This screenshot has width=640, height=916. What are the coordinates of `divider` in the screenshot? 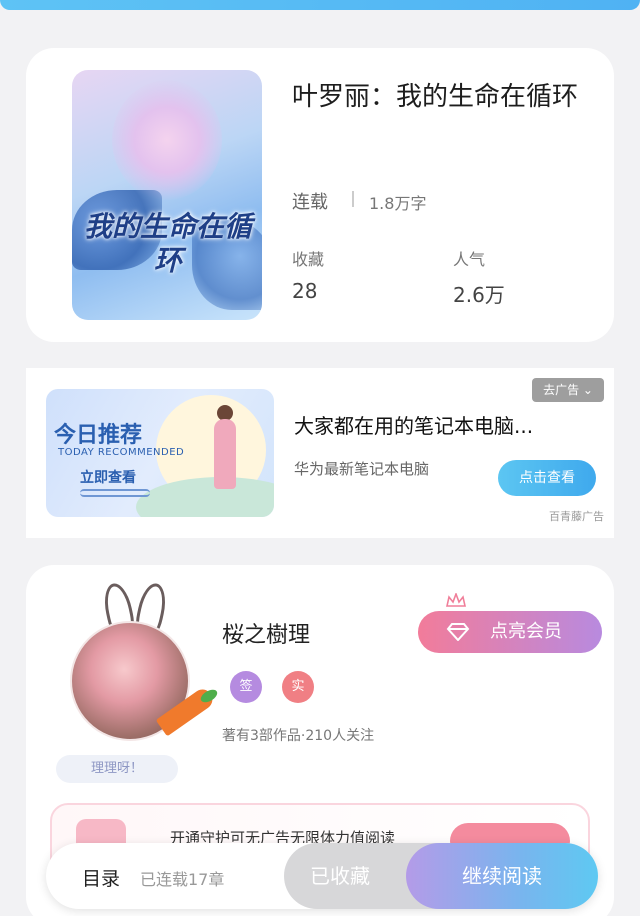 It's located at (353, 199).